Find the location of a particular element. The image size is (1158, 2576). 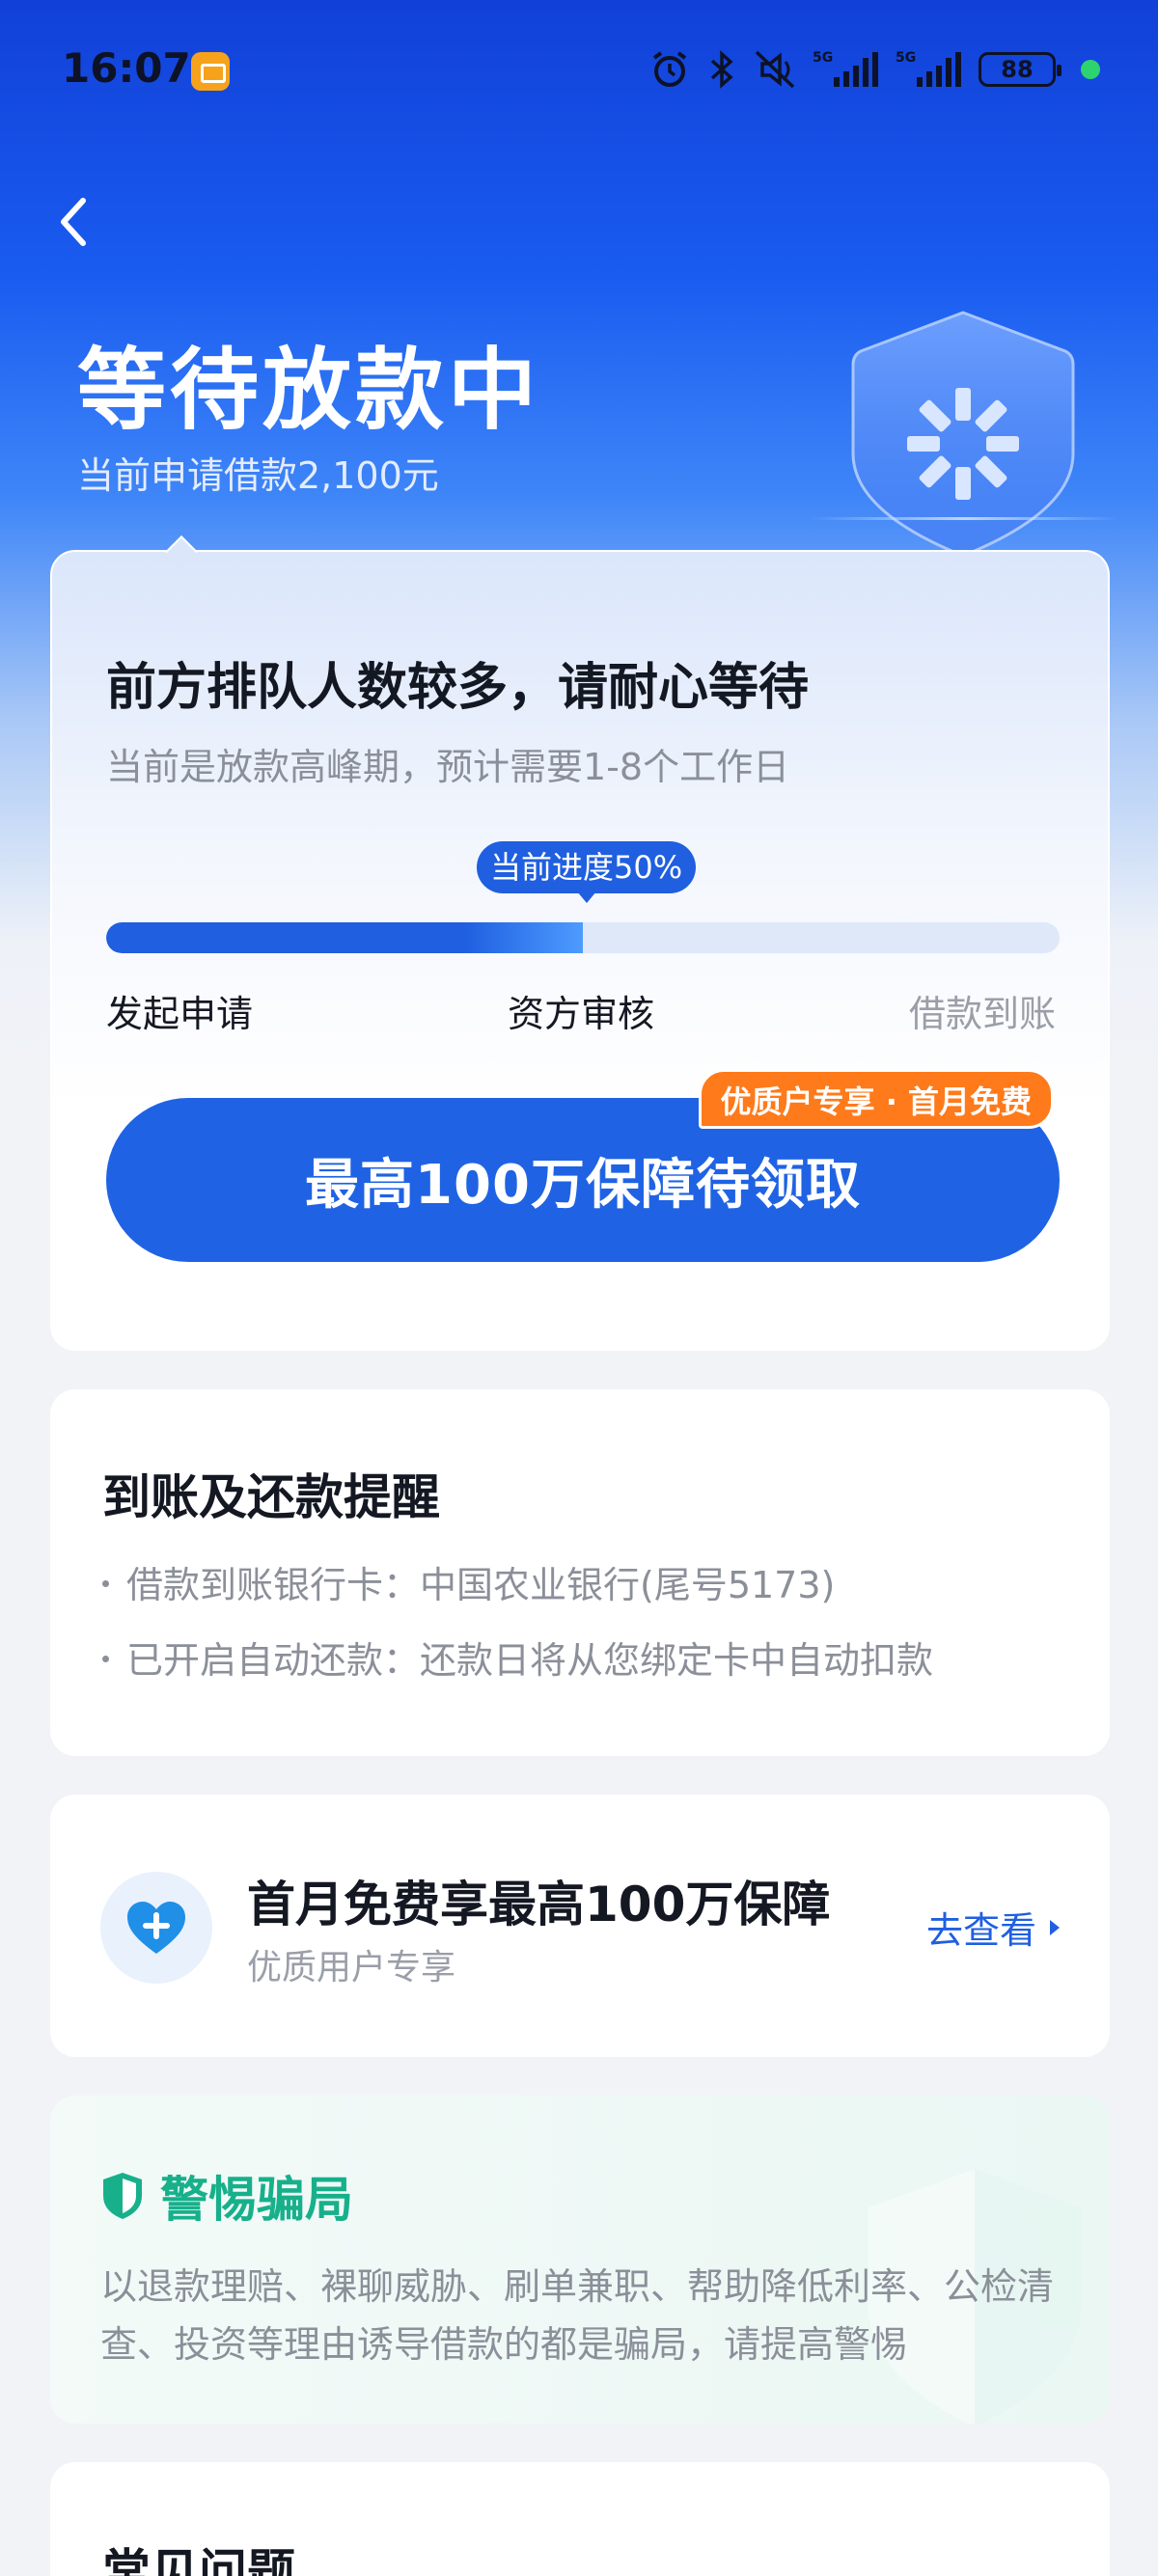

status-icons: 5G 5G 88 is located at coordinates (874, 69).